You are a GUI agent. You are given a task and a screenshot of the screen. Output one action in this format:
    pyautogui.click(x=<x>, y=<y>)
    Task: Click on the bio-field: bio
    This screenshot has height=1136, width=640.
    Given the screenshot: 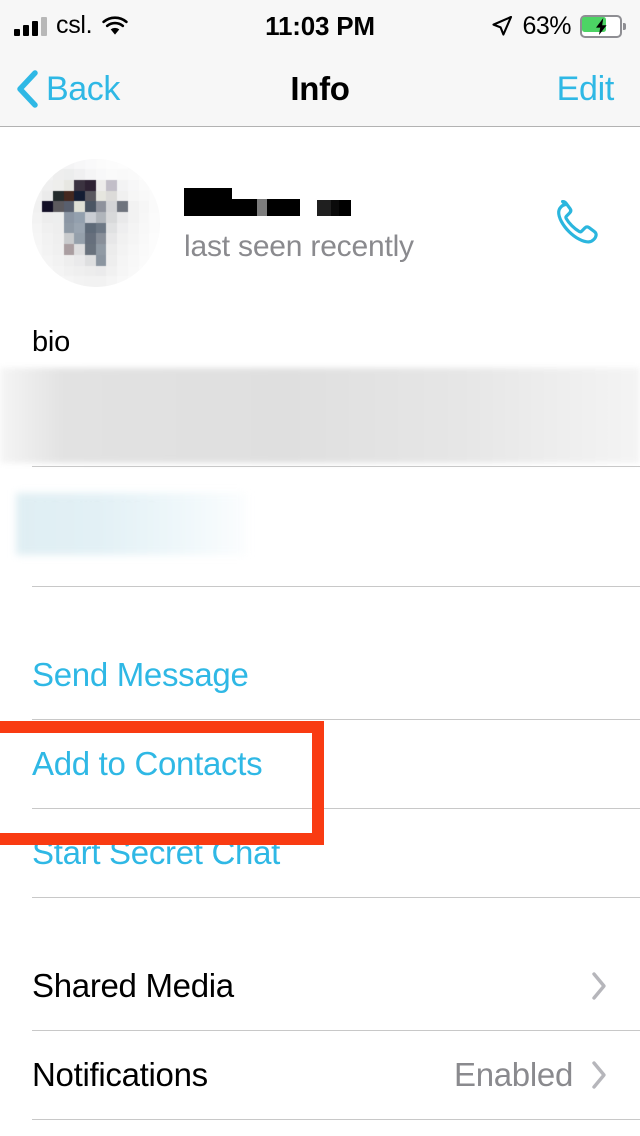 What is the action you would take?
    pyautogui.click(x=320, y=392)
    